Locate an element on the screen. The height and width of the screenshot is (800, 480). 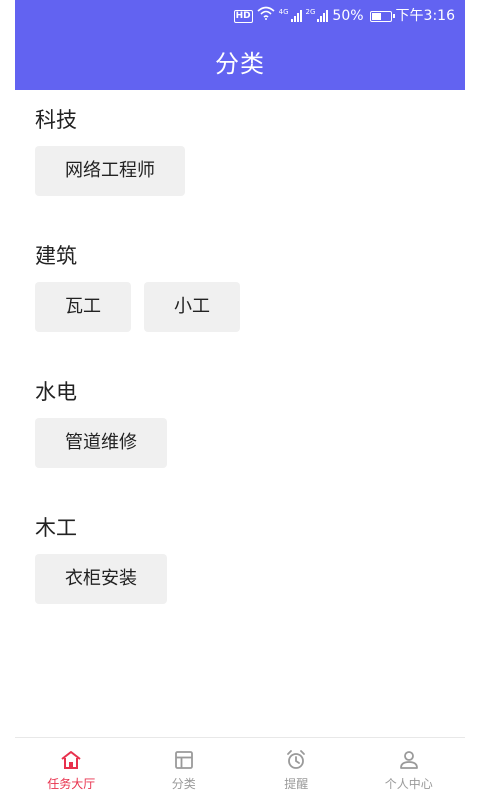
category-section-construction: 建筑 瓦工 小工 is located at coordinates (250, 287).